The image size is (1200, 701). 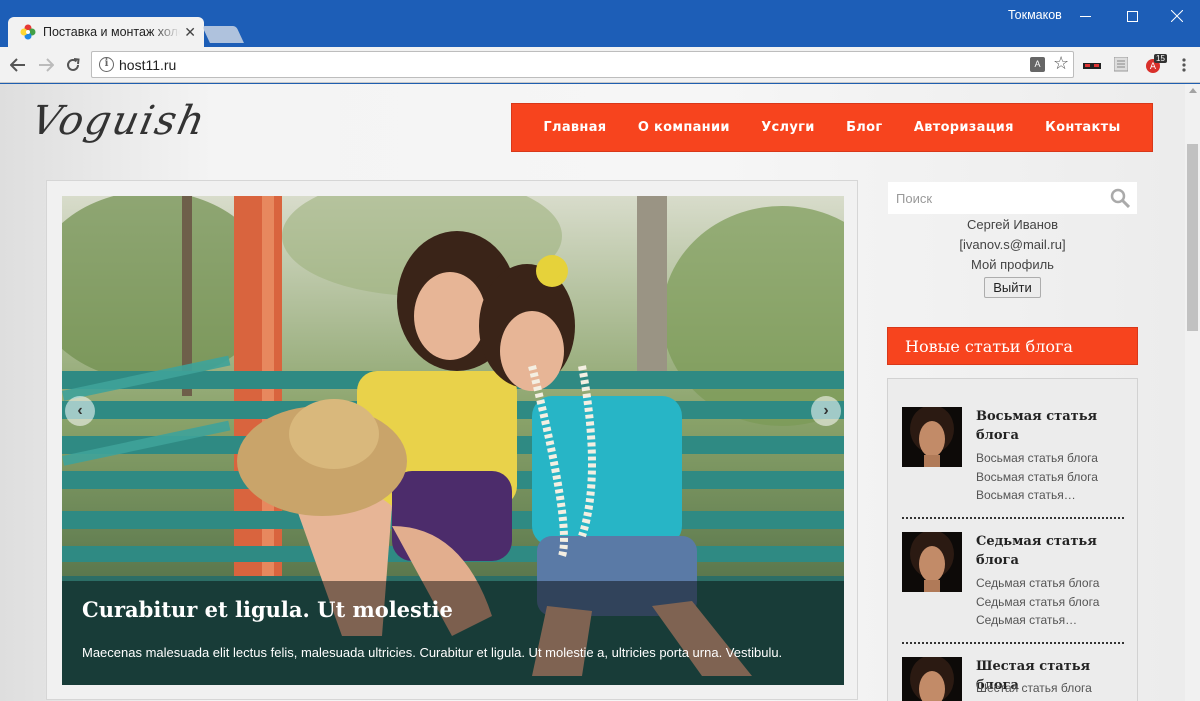 What do you see at coordinates (1012, 244) in the screenshot?
I see `user-email: [ivanov.s@mail.ru]` at bounding box center [1012, 244].